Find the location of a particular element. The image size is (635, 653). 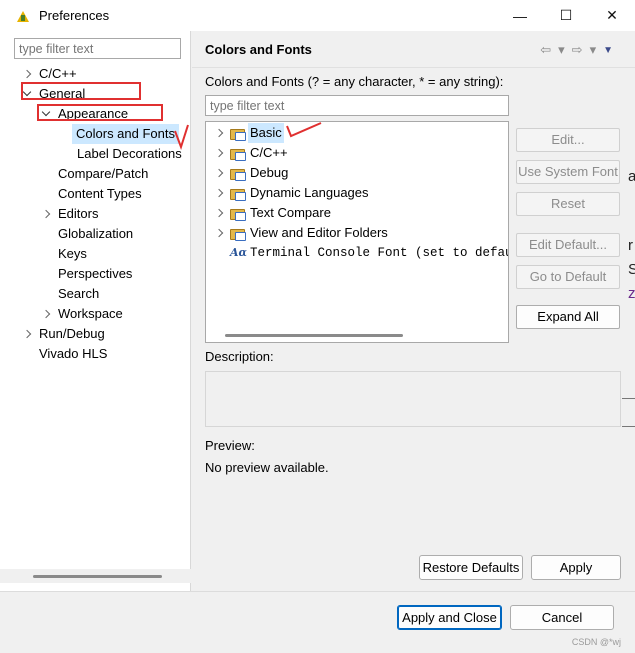

back-history-dropdown-icon: ▾ is located at coordinates (561, 50).